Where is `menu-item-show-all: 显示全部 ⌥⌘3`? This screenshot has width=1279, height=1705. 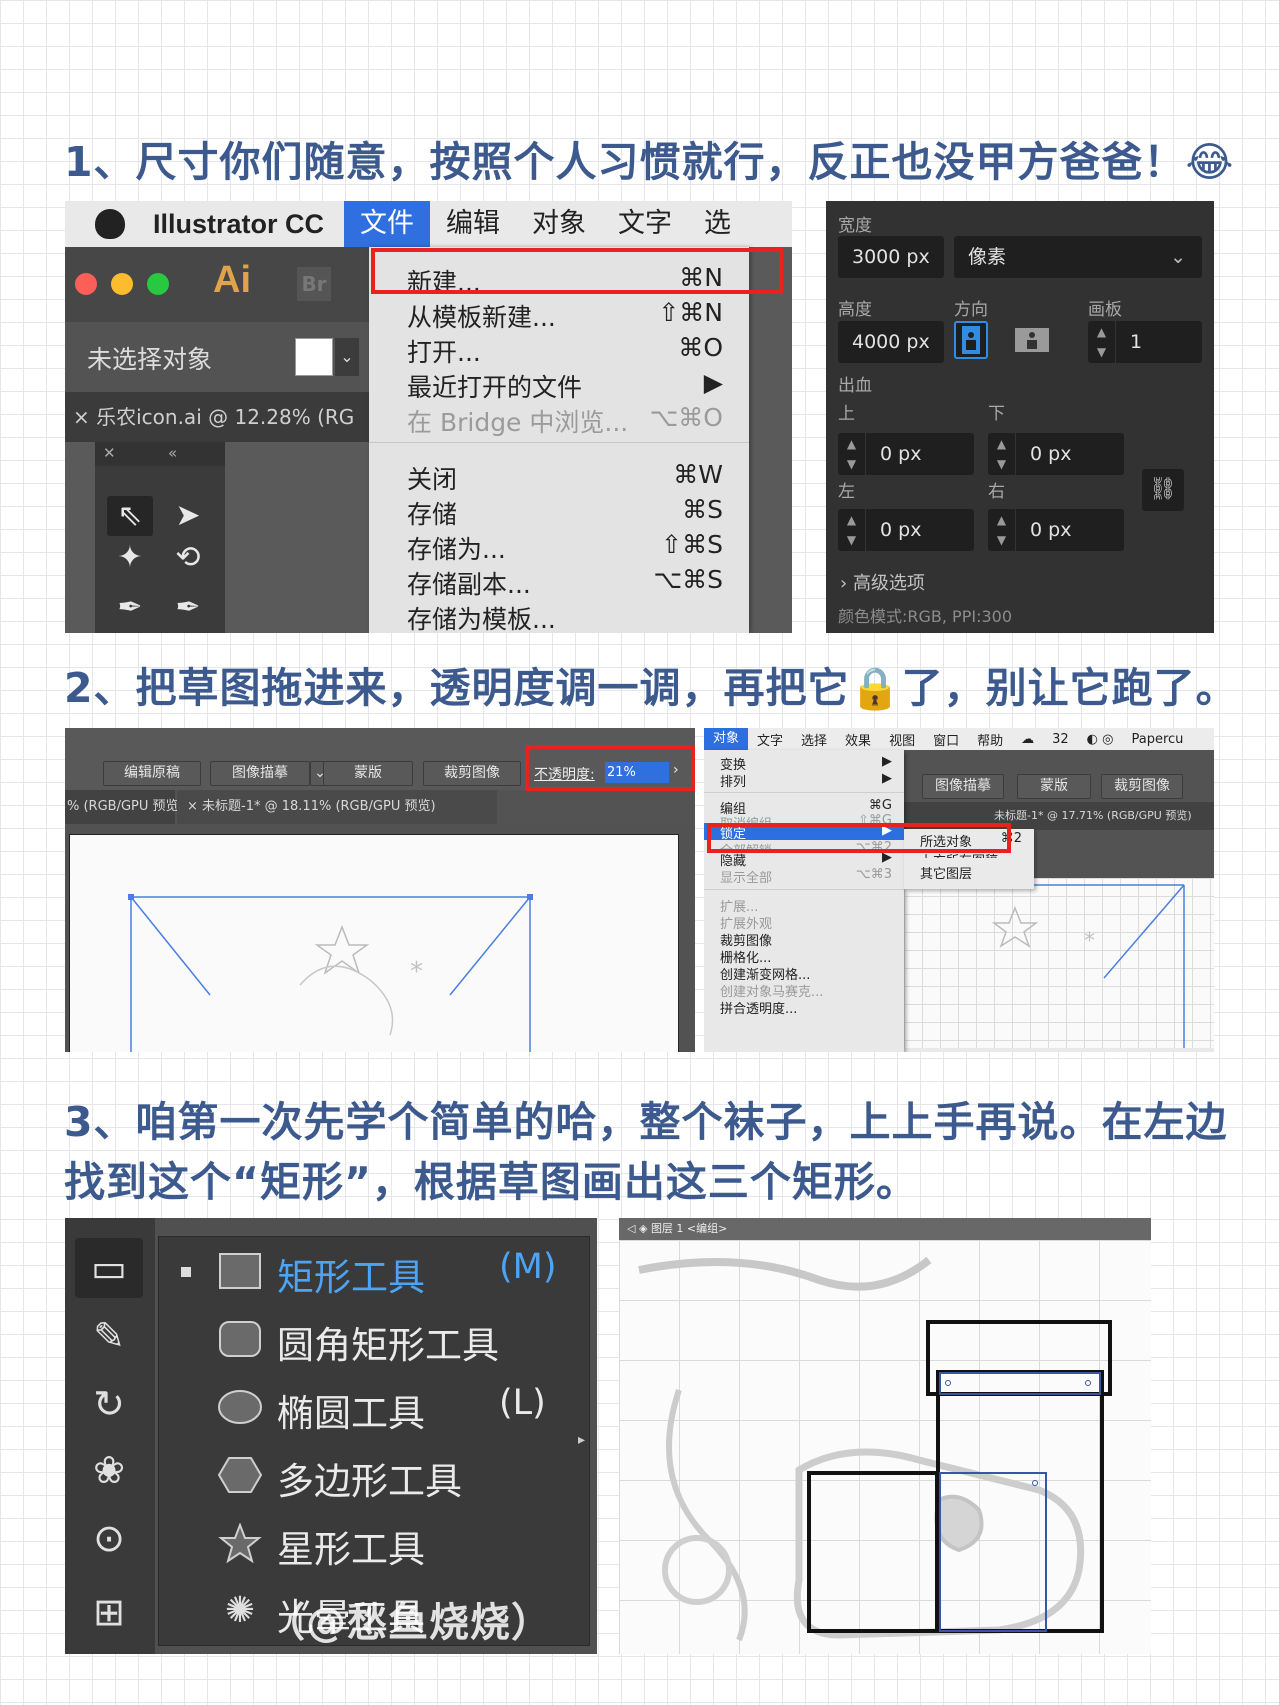
menu-item-show-all: 显示全部 ⌥⌘3 is located at coordinates (804, 876).